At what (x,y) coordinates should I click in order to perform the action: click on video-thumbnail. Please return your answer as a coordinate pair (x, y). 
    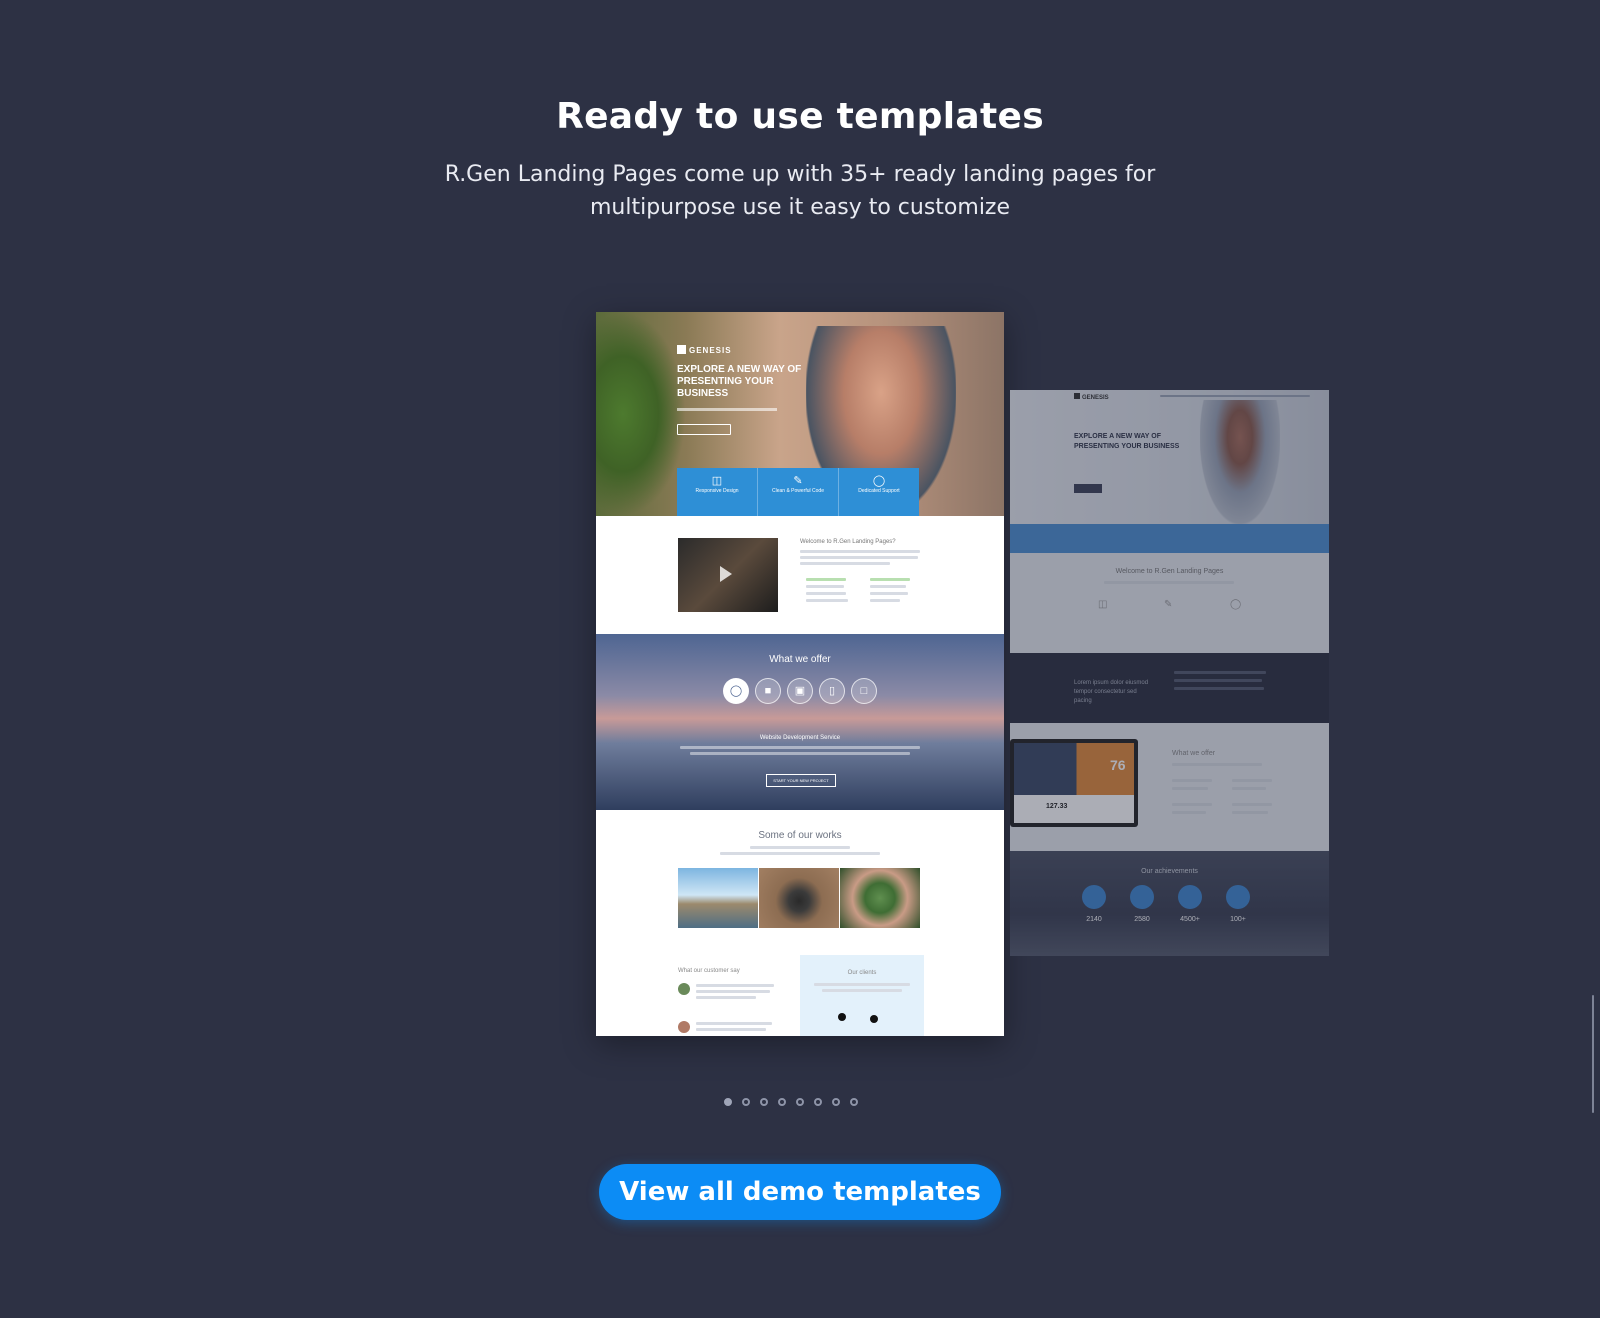
    Looking at the image, I should click on (728, 575).